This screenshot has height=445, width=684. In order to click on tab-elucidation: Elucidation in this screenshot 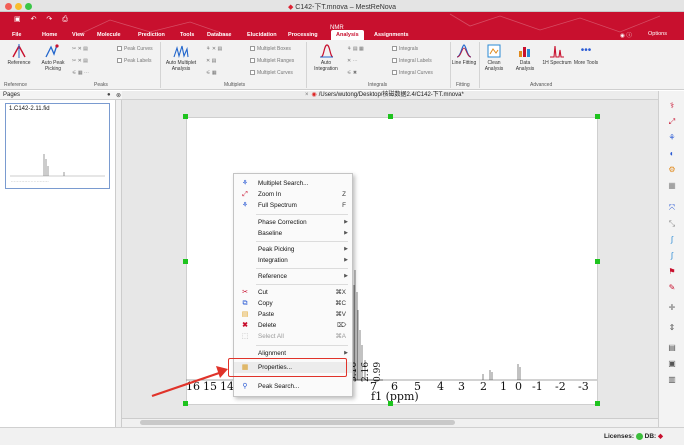, I will do `click(262, 35)`.